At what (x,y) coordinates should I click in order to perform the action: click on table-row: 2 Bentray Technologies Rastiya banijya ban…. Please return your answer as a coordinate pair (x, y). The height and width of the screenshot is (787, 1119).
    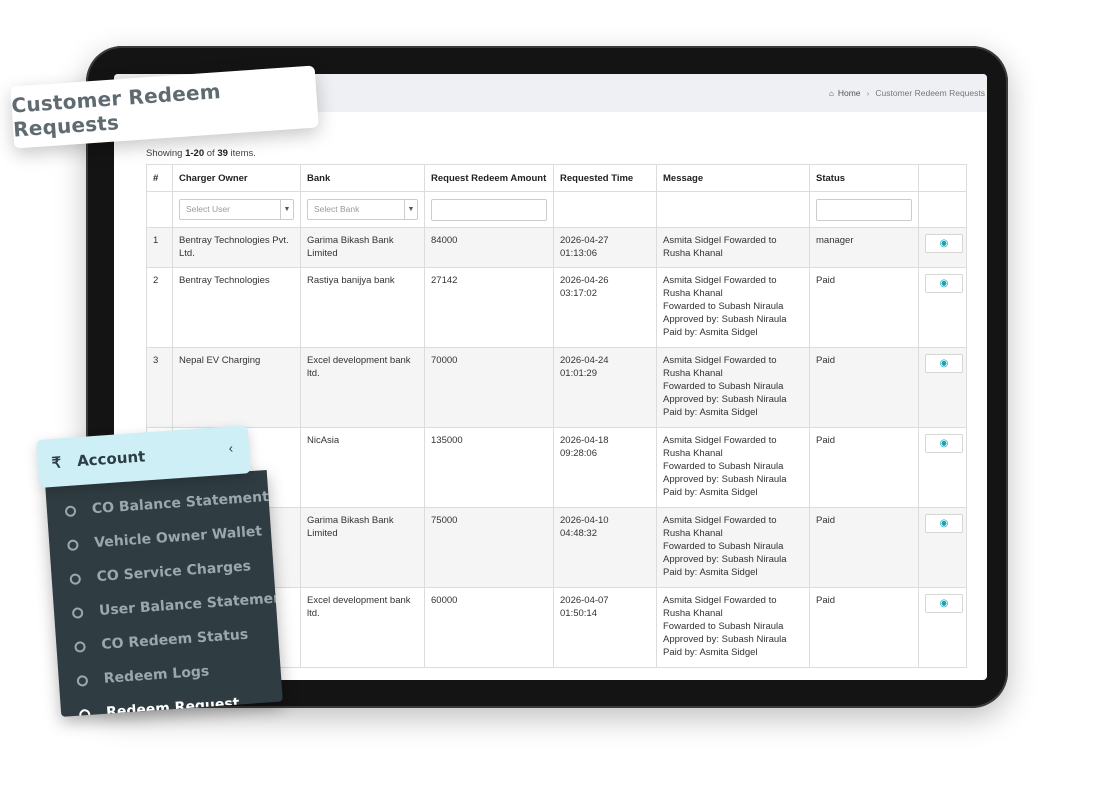
    Looking at the image, I should click on (556, 307).